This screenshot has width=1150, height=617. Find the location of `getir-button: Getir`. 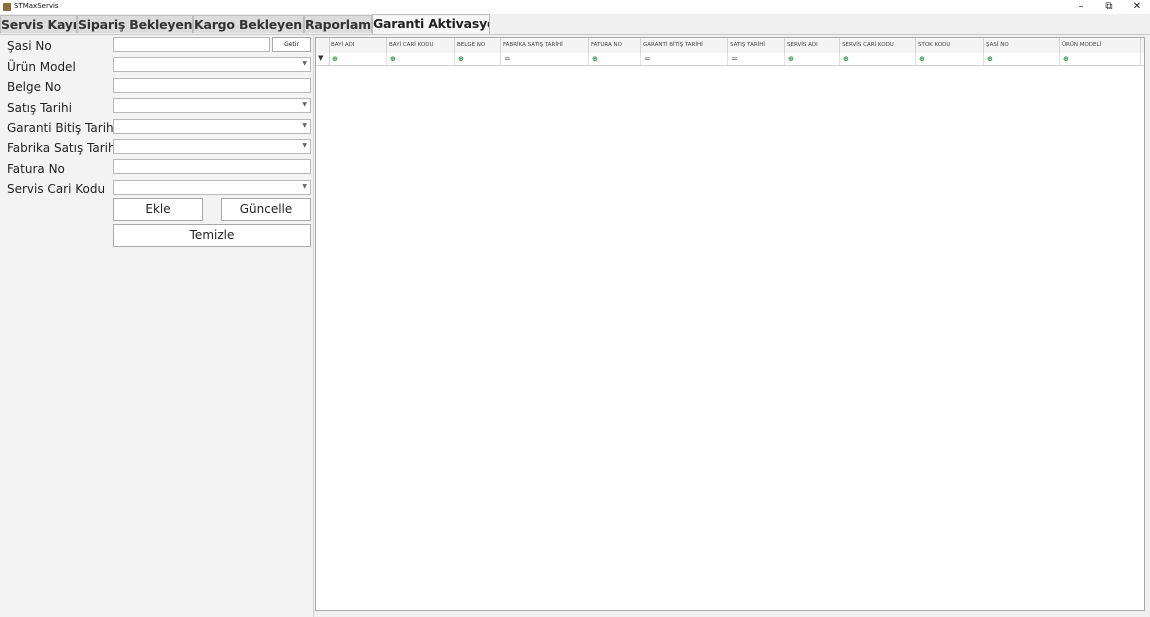

getir-button: Getir is located at coordinates (291, 44).